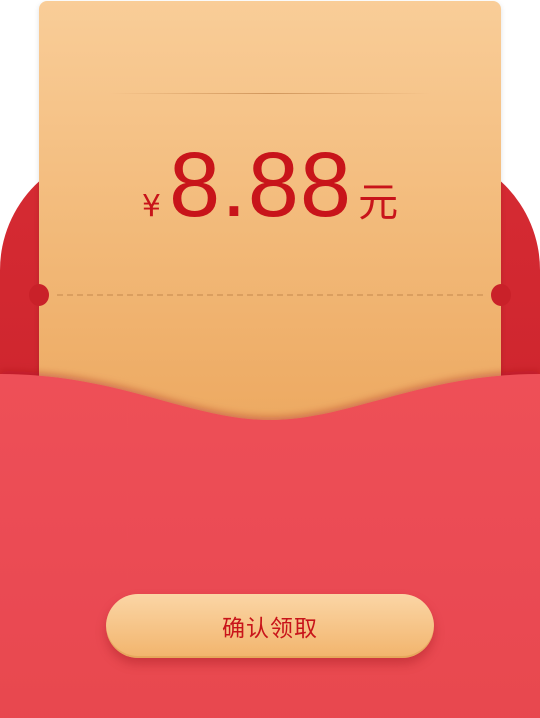 Image resolution: width=540 pixels, height=718 pixels. I want to click on perforation-line, so click(270, 295).